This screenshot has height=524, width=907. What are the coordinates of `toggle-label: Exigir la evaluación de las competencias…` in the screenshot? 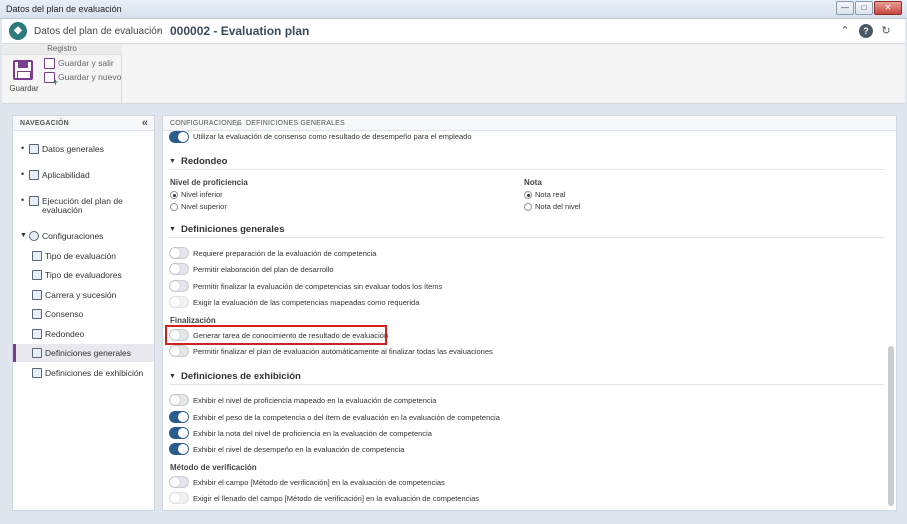 It's located at (306, 302).